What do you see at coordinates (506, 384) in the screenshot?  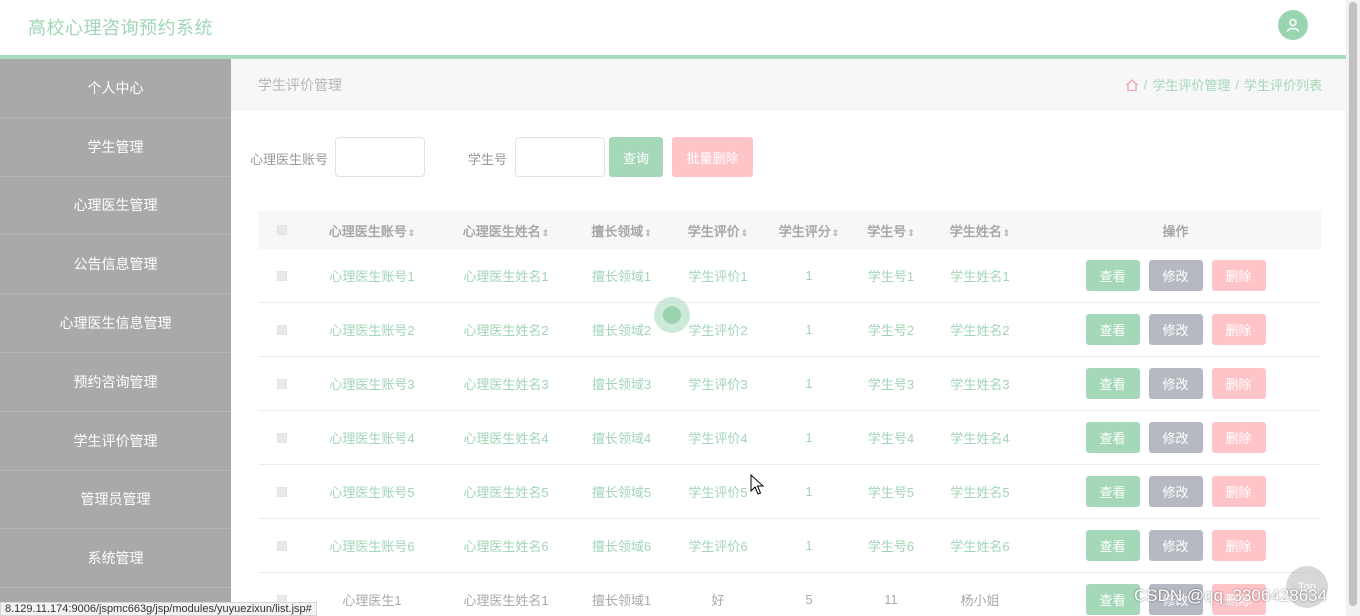 I see `cell-doctor-name: 心理医生姓名3` at bounding box center [506, 384].